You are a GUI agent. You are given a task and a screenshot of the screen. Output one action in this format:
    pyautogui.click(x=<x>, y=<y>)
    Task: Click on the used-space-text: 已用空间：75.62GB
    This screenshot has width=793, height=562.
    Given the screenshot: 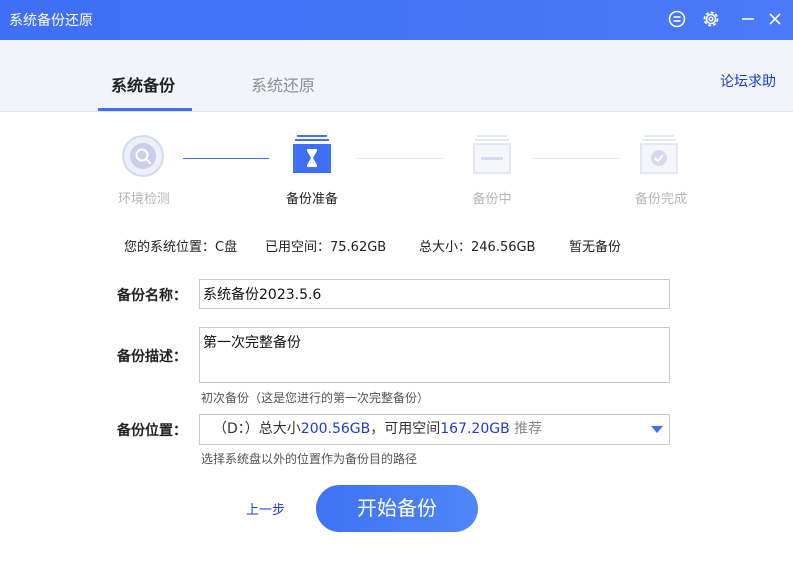 What is the action you would take?
    pyautogui.click(x=326, y=247)
    